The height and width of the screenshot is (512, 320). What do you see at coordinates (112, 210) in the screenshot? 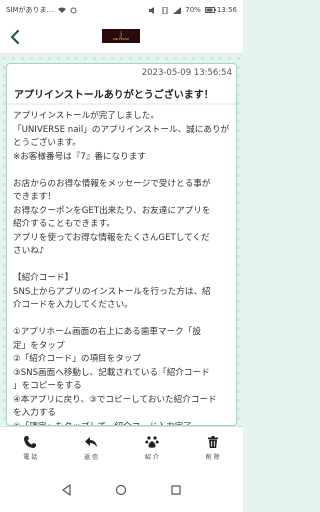
I see `message-line: お得なクーポンをGET出来たり、お友達にアプリを` at bounding box center [112, 210].